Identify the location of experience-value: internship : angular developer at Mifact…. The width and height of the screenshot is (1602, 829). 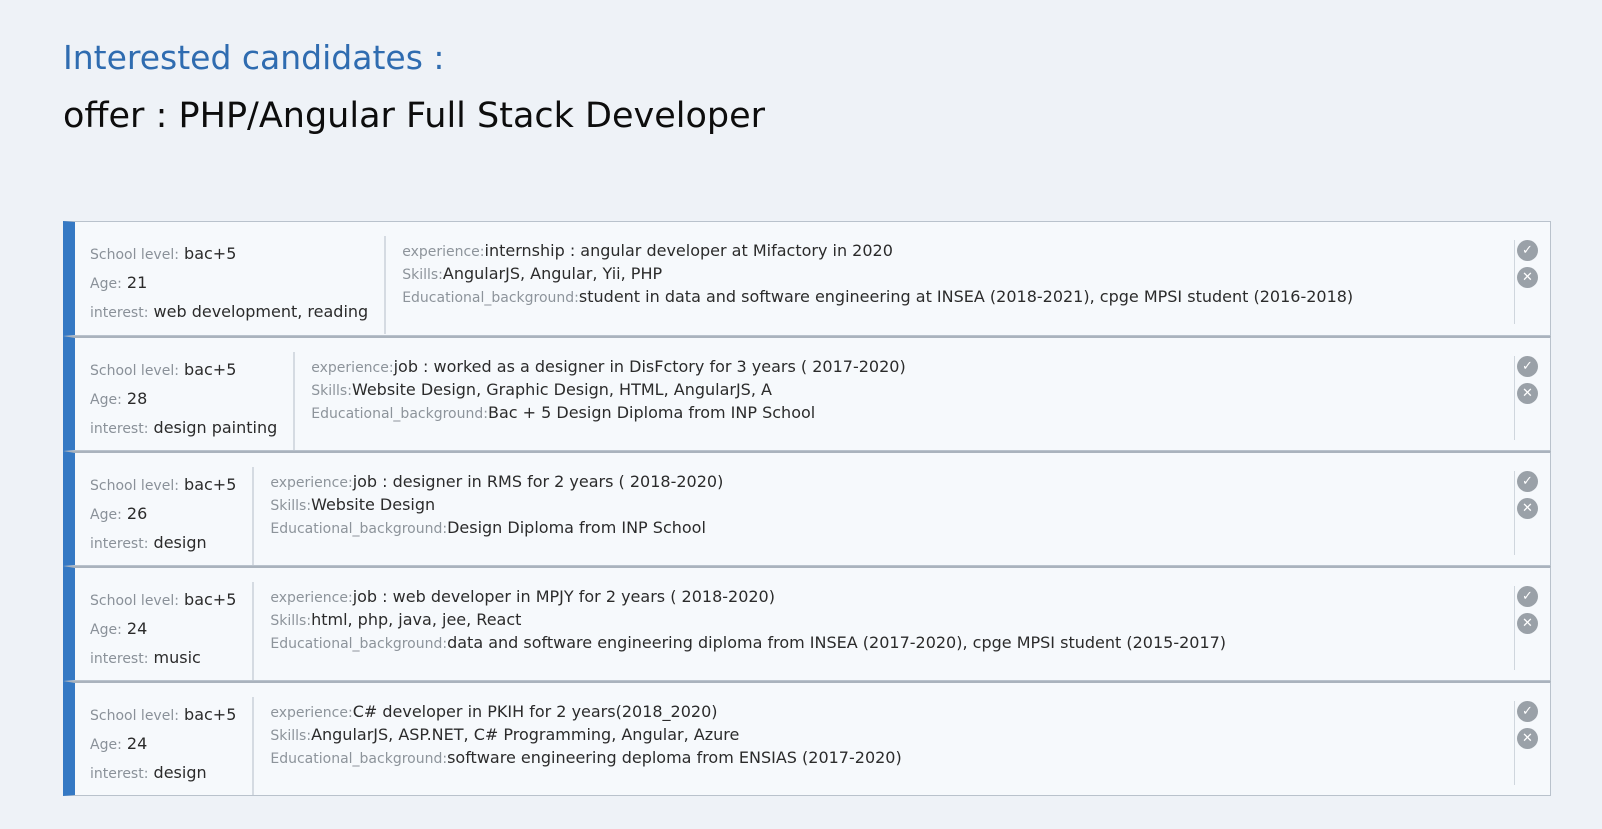
(688, 250).